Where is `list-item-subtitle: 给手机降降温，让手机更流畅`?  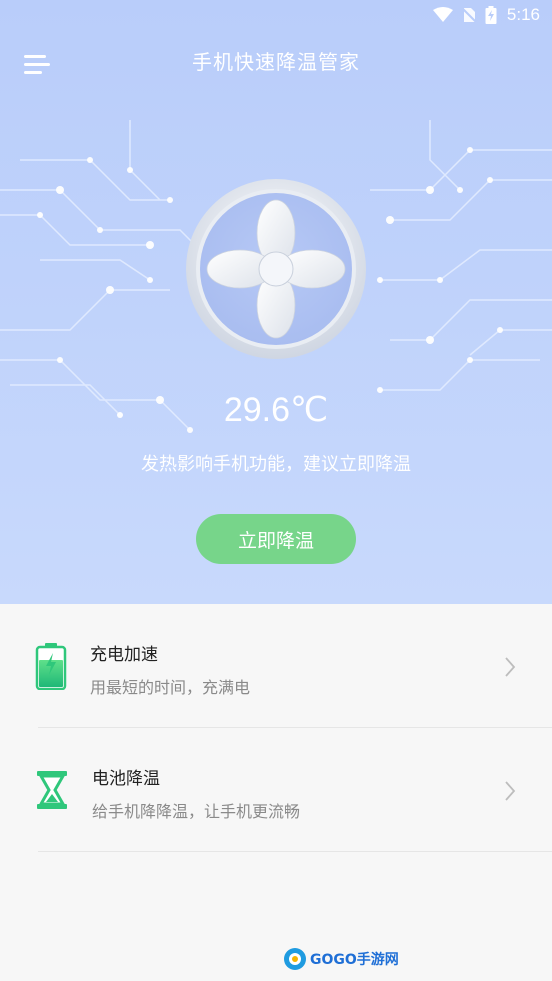
list-item-subtitle: 给手机降降温，让手机更流畅 is located at coordinates (196, 811).